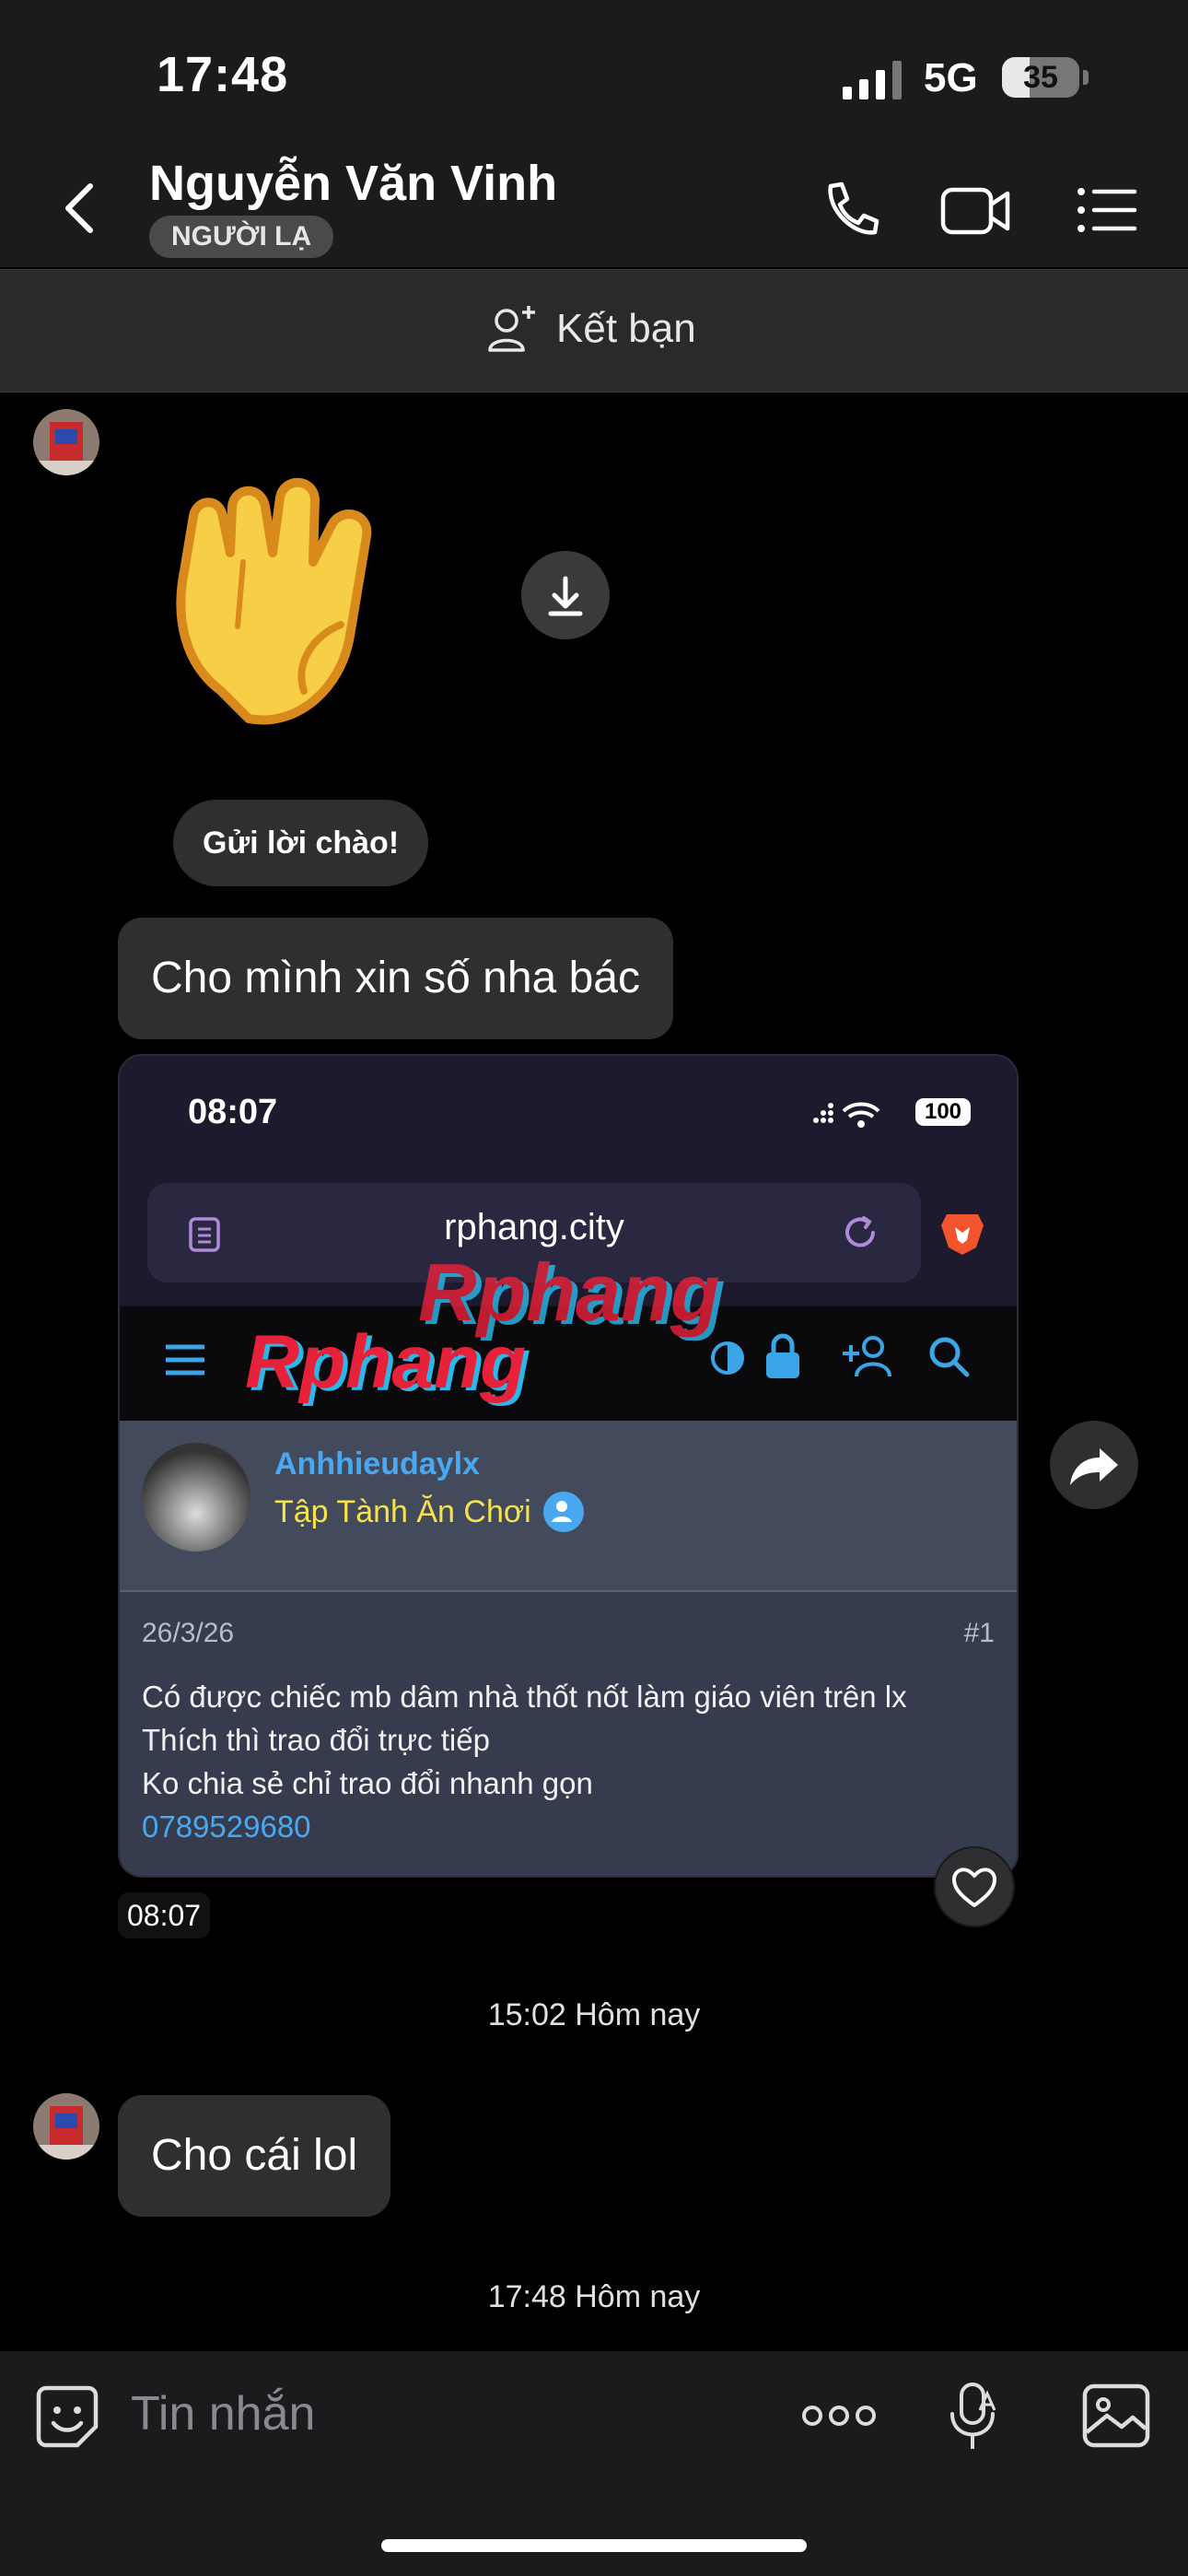 The width and height of the screenshot is (1188, 2576). What do you see at coordinates (534, 1227) in the screenshot?
I see `image-url: rphang.city` at bounding box center [534, 1227].